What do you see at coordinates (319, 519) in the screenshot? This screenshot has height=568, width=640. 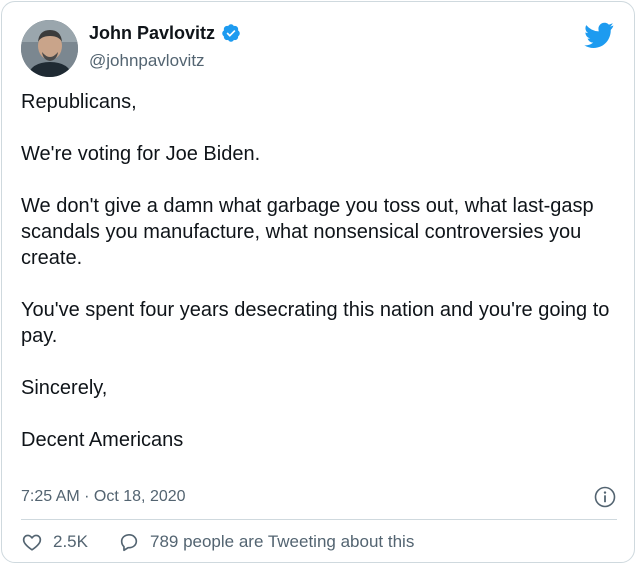 I see `divider` at bounding box center [319, 519].